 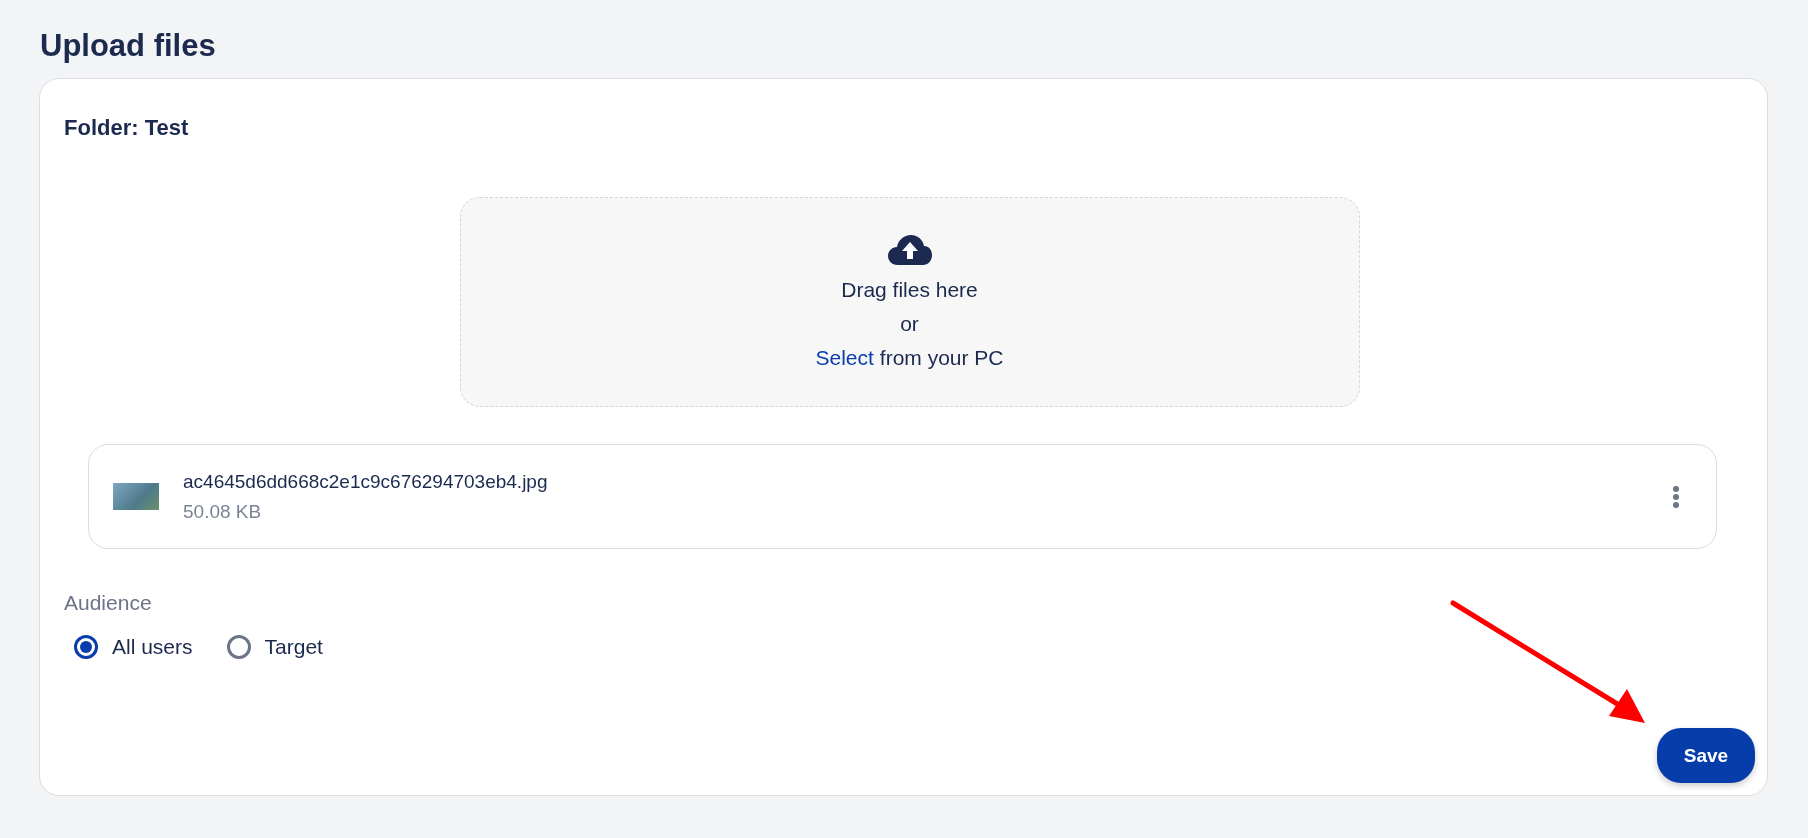 What do you see at coordinates (152, 647) in the screenshot?
I see `radio-label: All users` at bounding box center [152, 647].